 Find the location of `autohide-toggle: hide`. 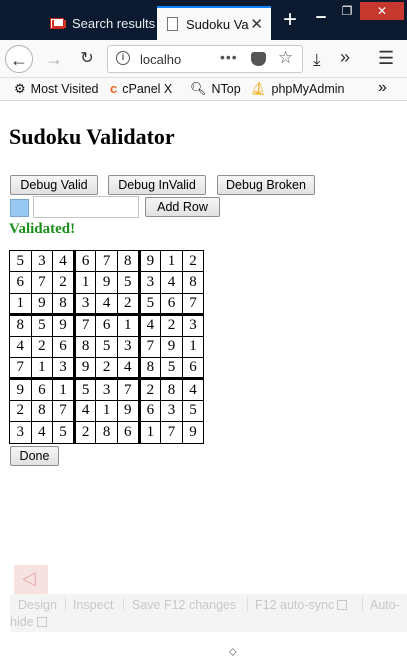

autohide-toggle: hide is located at coordinates (28, 622).